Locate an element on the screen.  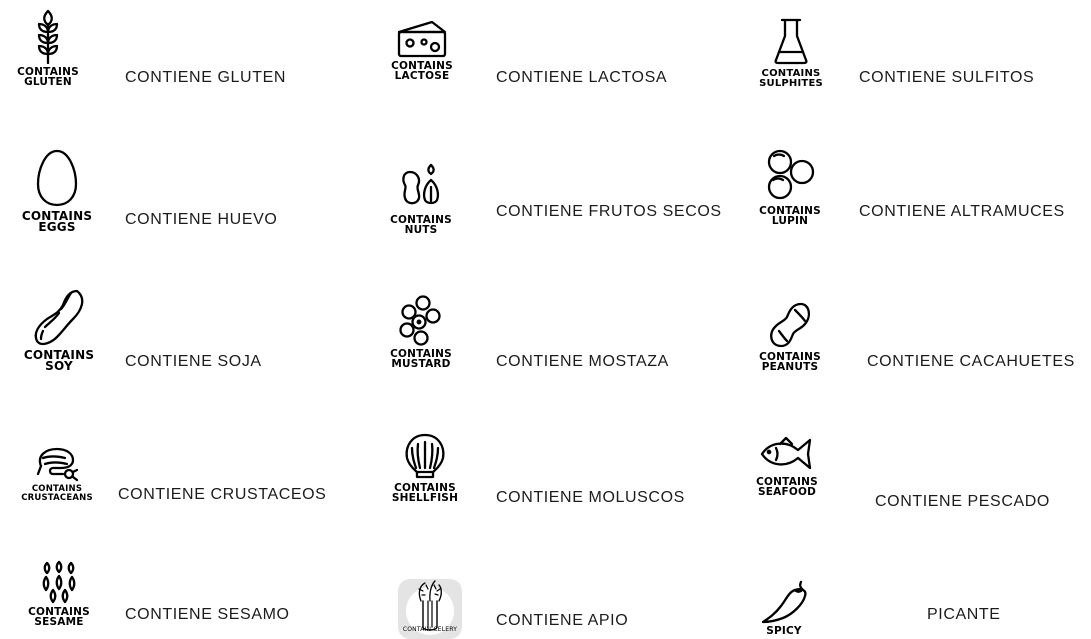
allergen-badge: CONTAINS NUTS is located at coordinates (421, 225).